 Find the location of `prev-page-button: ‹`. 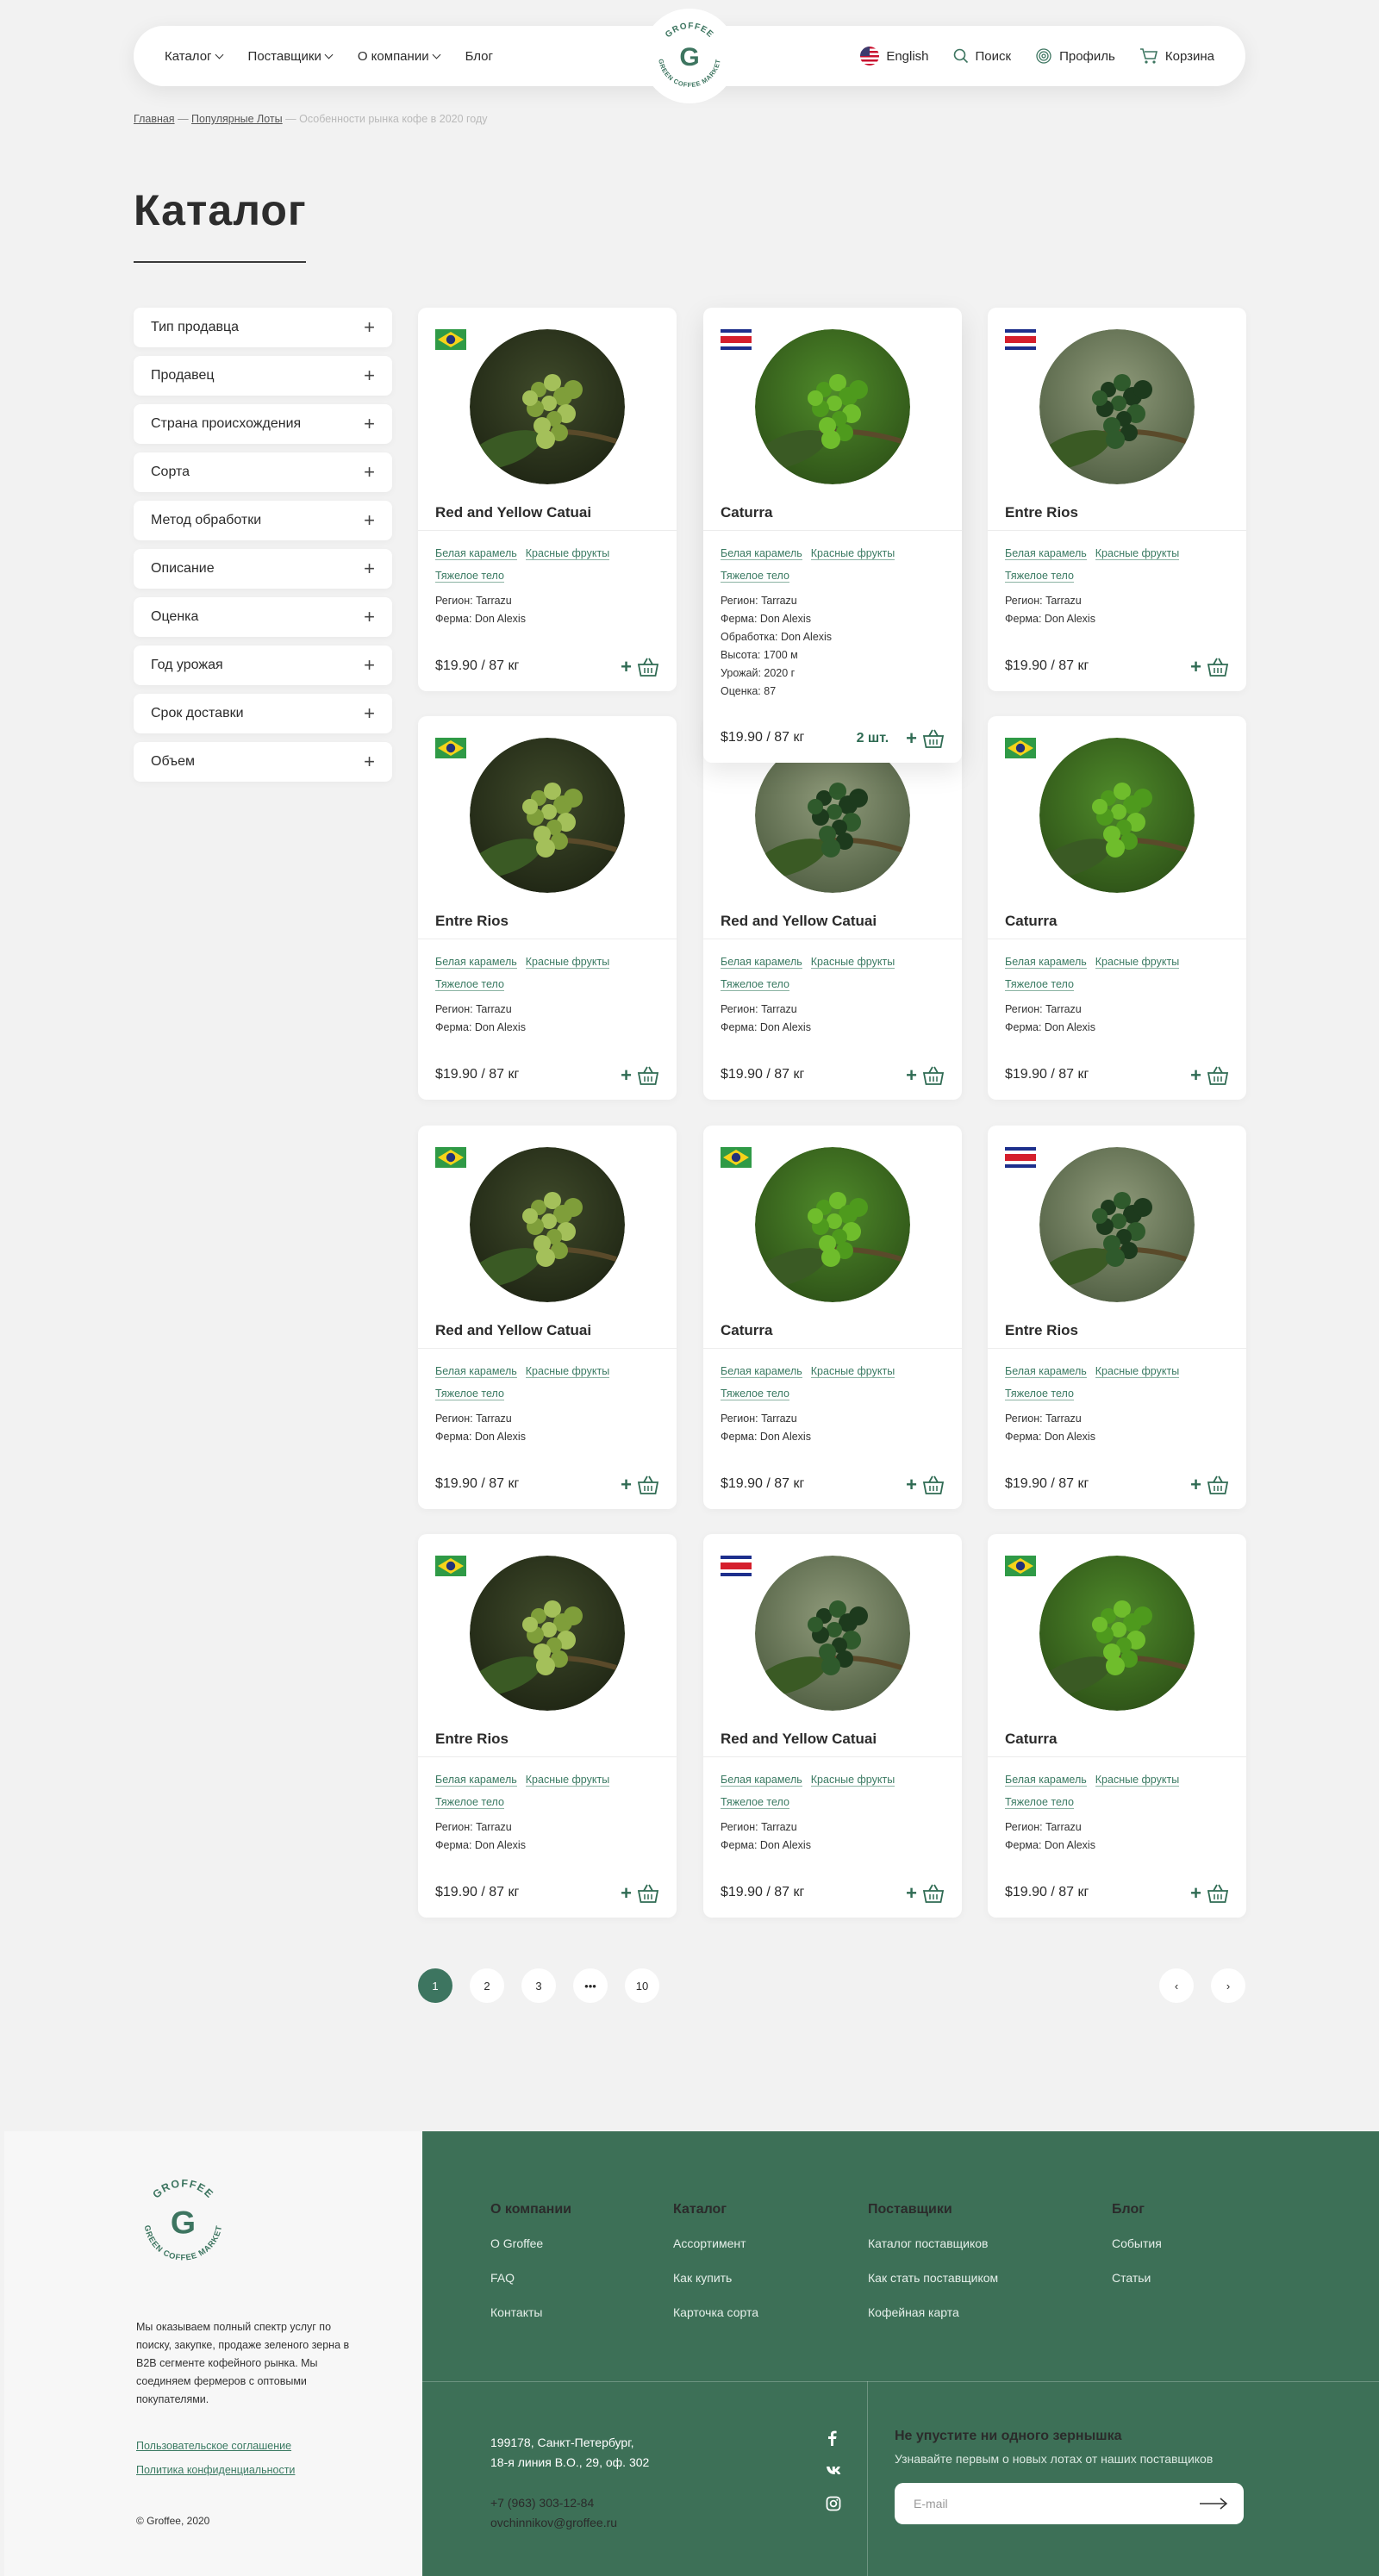

prev-page-button: ‹ is located at coordinates (1176, 1985).